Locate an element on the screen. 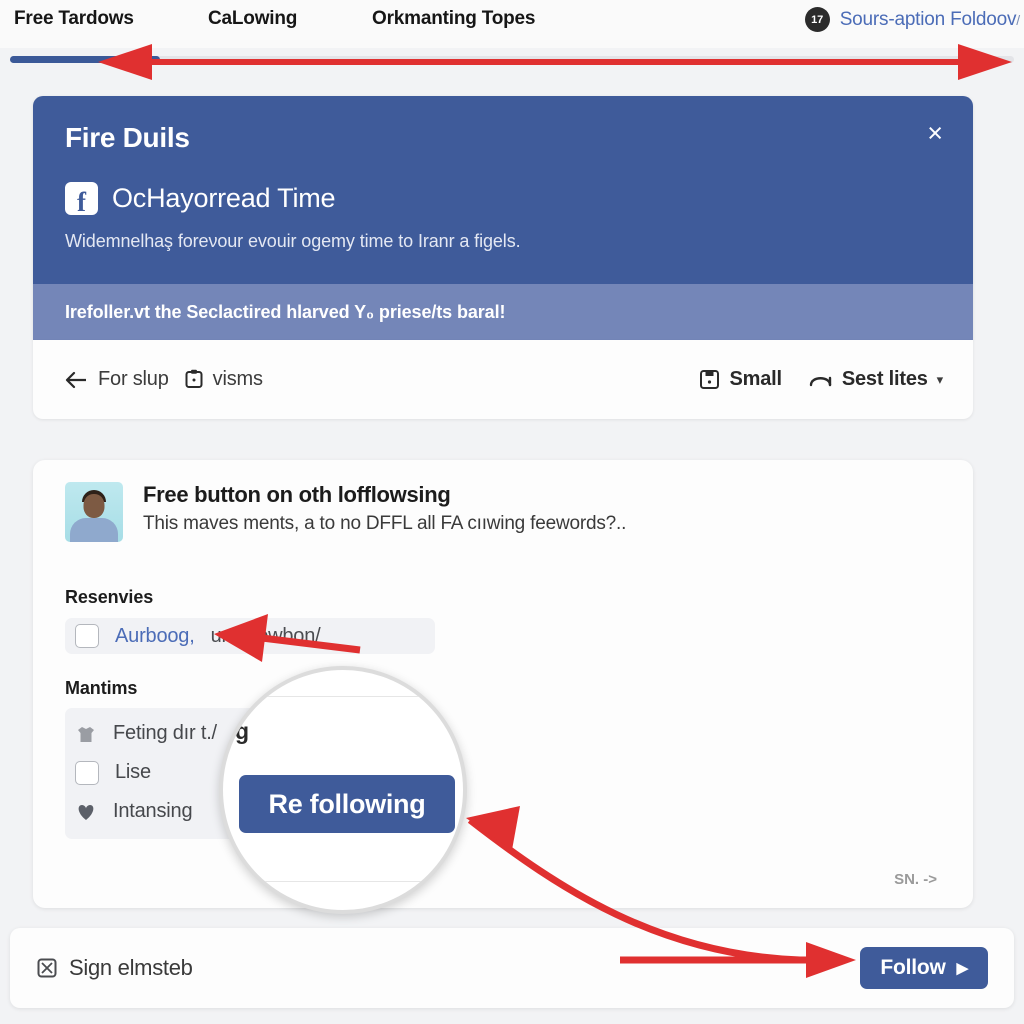 The width and height of the screenshot is (1024, 1024). shirt-icon is located at coordinates (86, 734).